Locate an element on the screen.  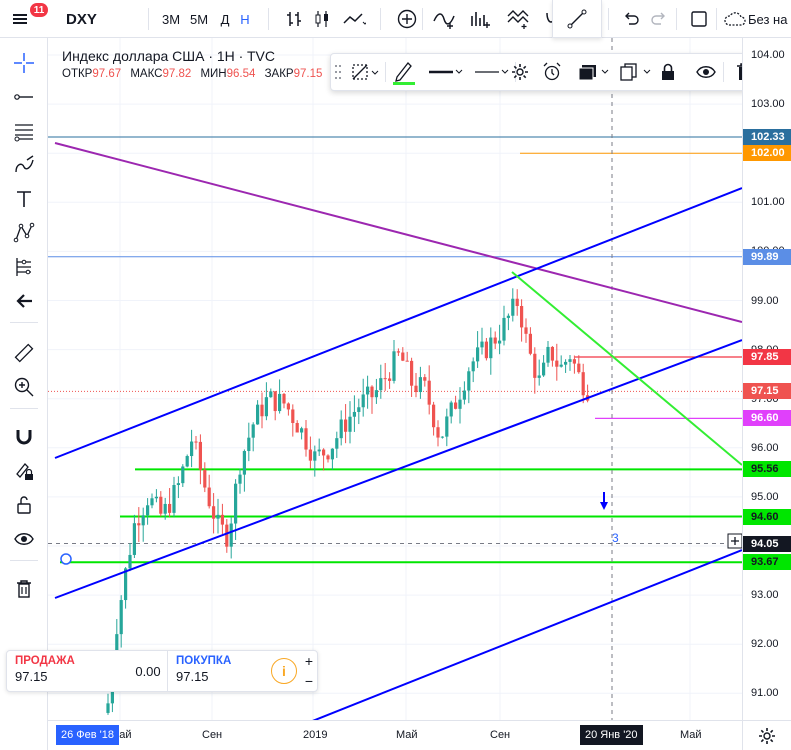
brush-tool is located at coordinates (24, 165).